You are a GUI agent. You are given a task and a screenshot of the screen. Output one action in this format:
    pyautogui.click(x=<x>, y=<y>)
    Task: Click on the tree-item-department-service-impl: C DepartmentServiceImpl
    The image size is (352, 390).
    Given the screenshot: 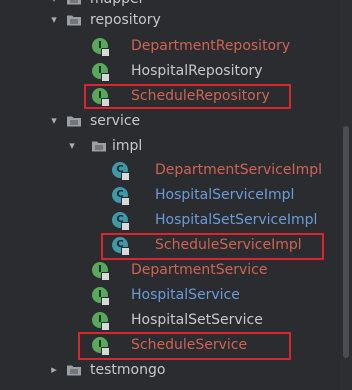 What is the action you would take?
    pyautogui.click(x=170, y=170)
    